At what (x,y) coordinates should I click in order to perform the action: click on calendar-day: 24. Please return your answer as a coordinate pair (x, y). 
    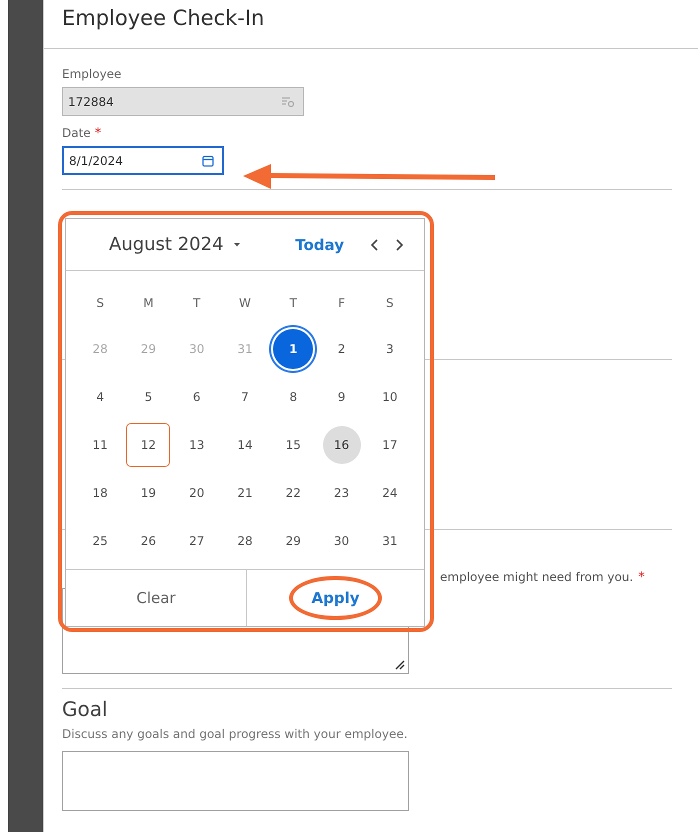
    Looking at the image, I should click on (390, 493).